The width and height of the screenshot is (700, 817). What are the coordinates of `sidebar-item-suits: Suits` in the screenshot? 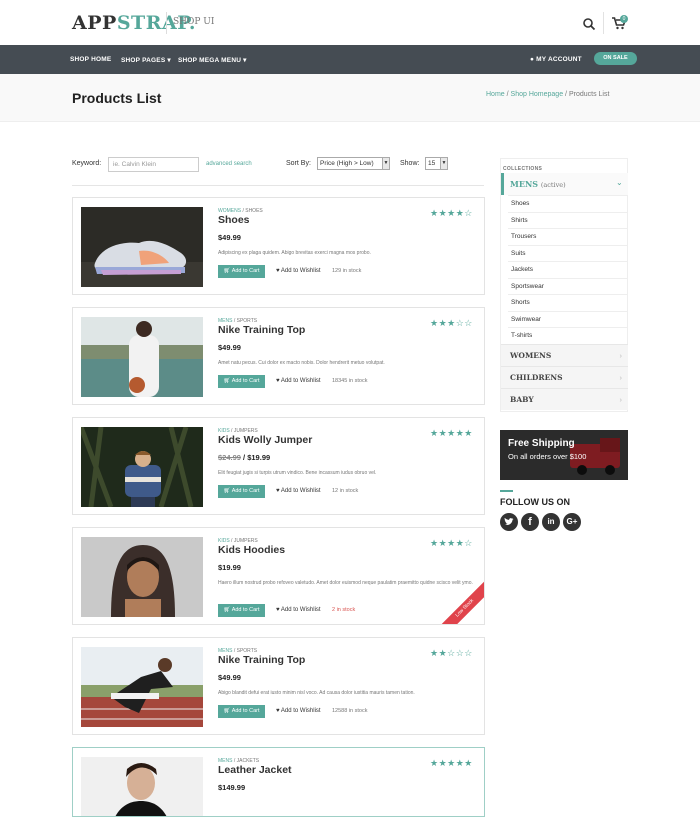 It's located at (568, 253).